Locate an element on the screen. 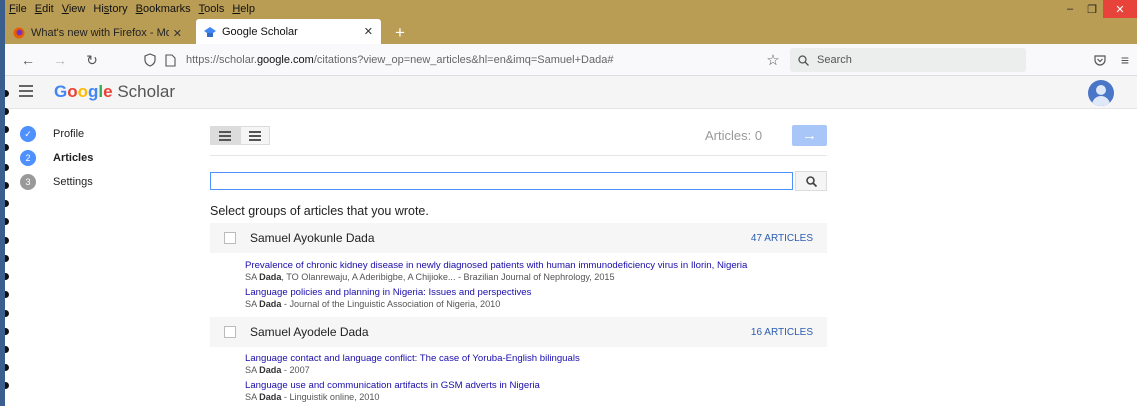  bookmark-star-icon: ☆ is located at coordinates (773, 60).